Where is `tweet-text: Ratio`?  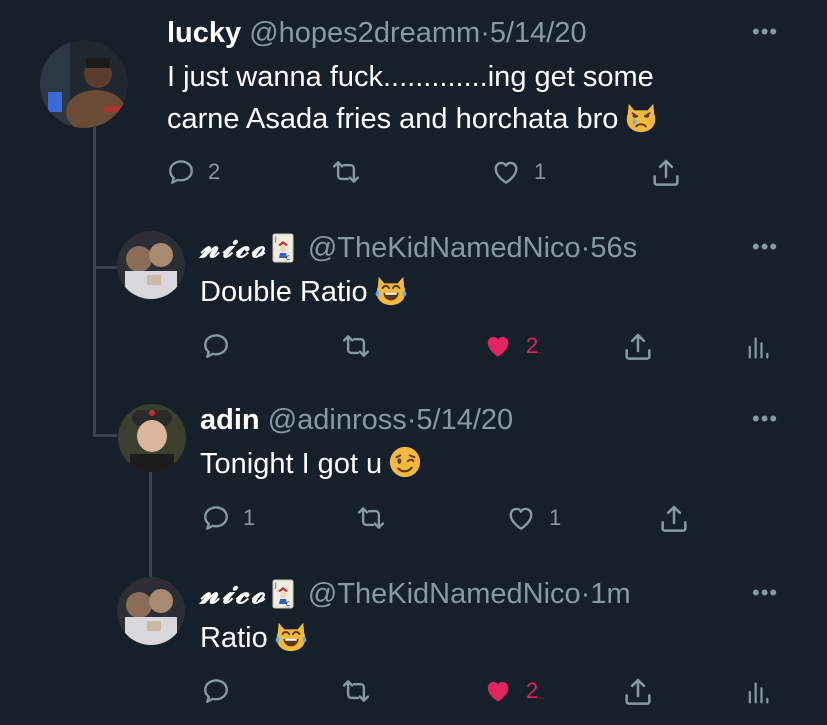 tweet-text: Ratio is located at coordinates (254, 638).